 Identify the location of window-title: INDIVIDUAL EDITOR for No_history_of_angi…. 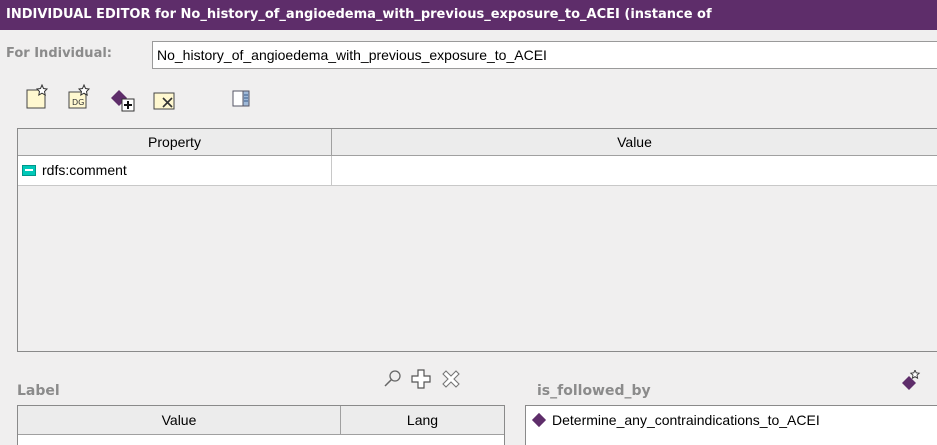
(468, 15).